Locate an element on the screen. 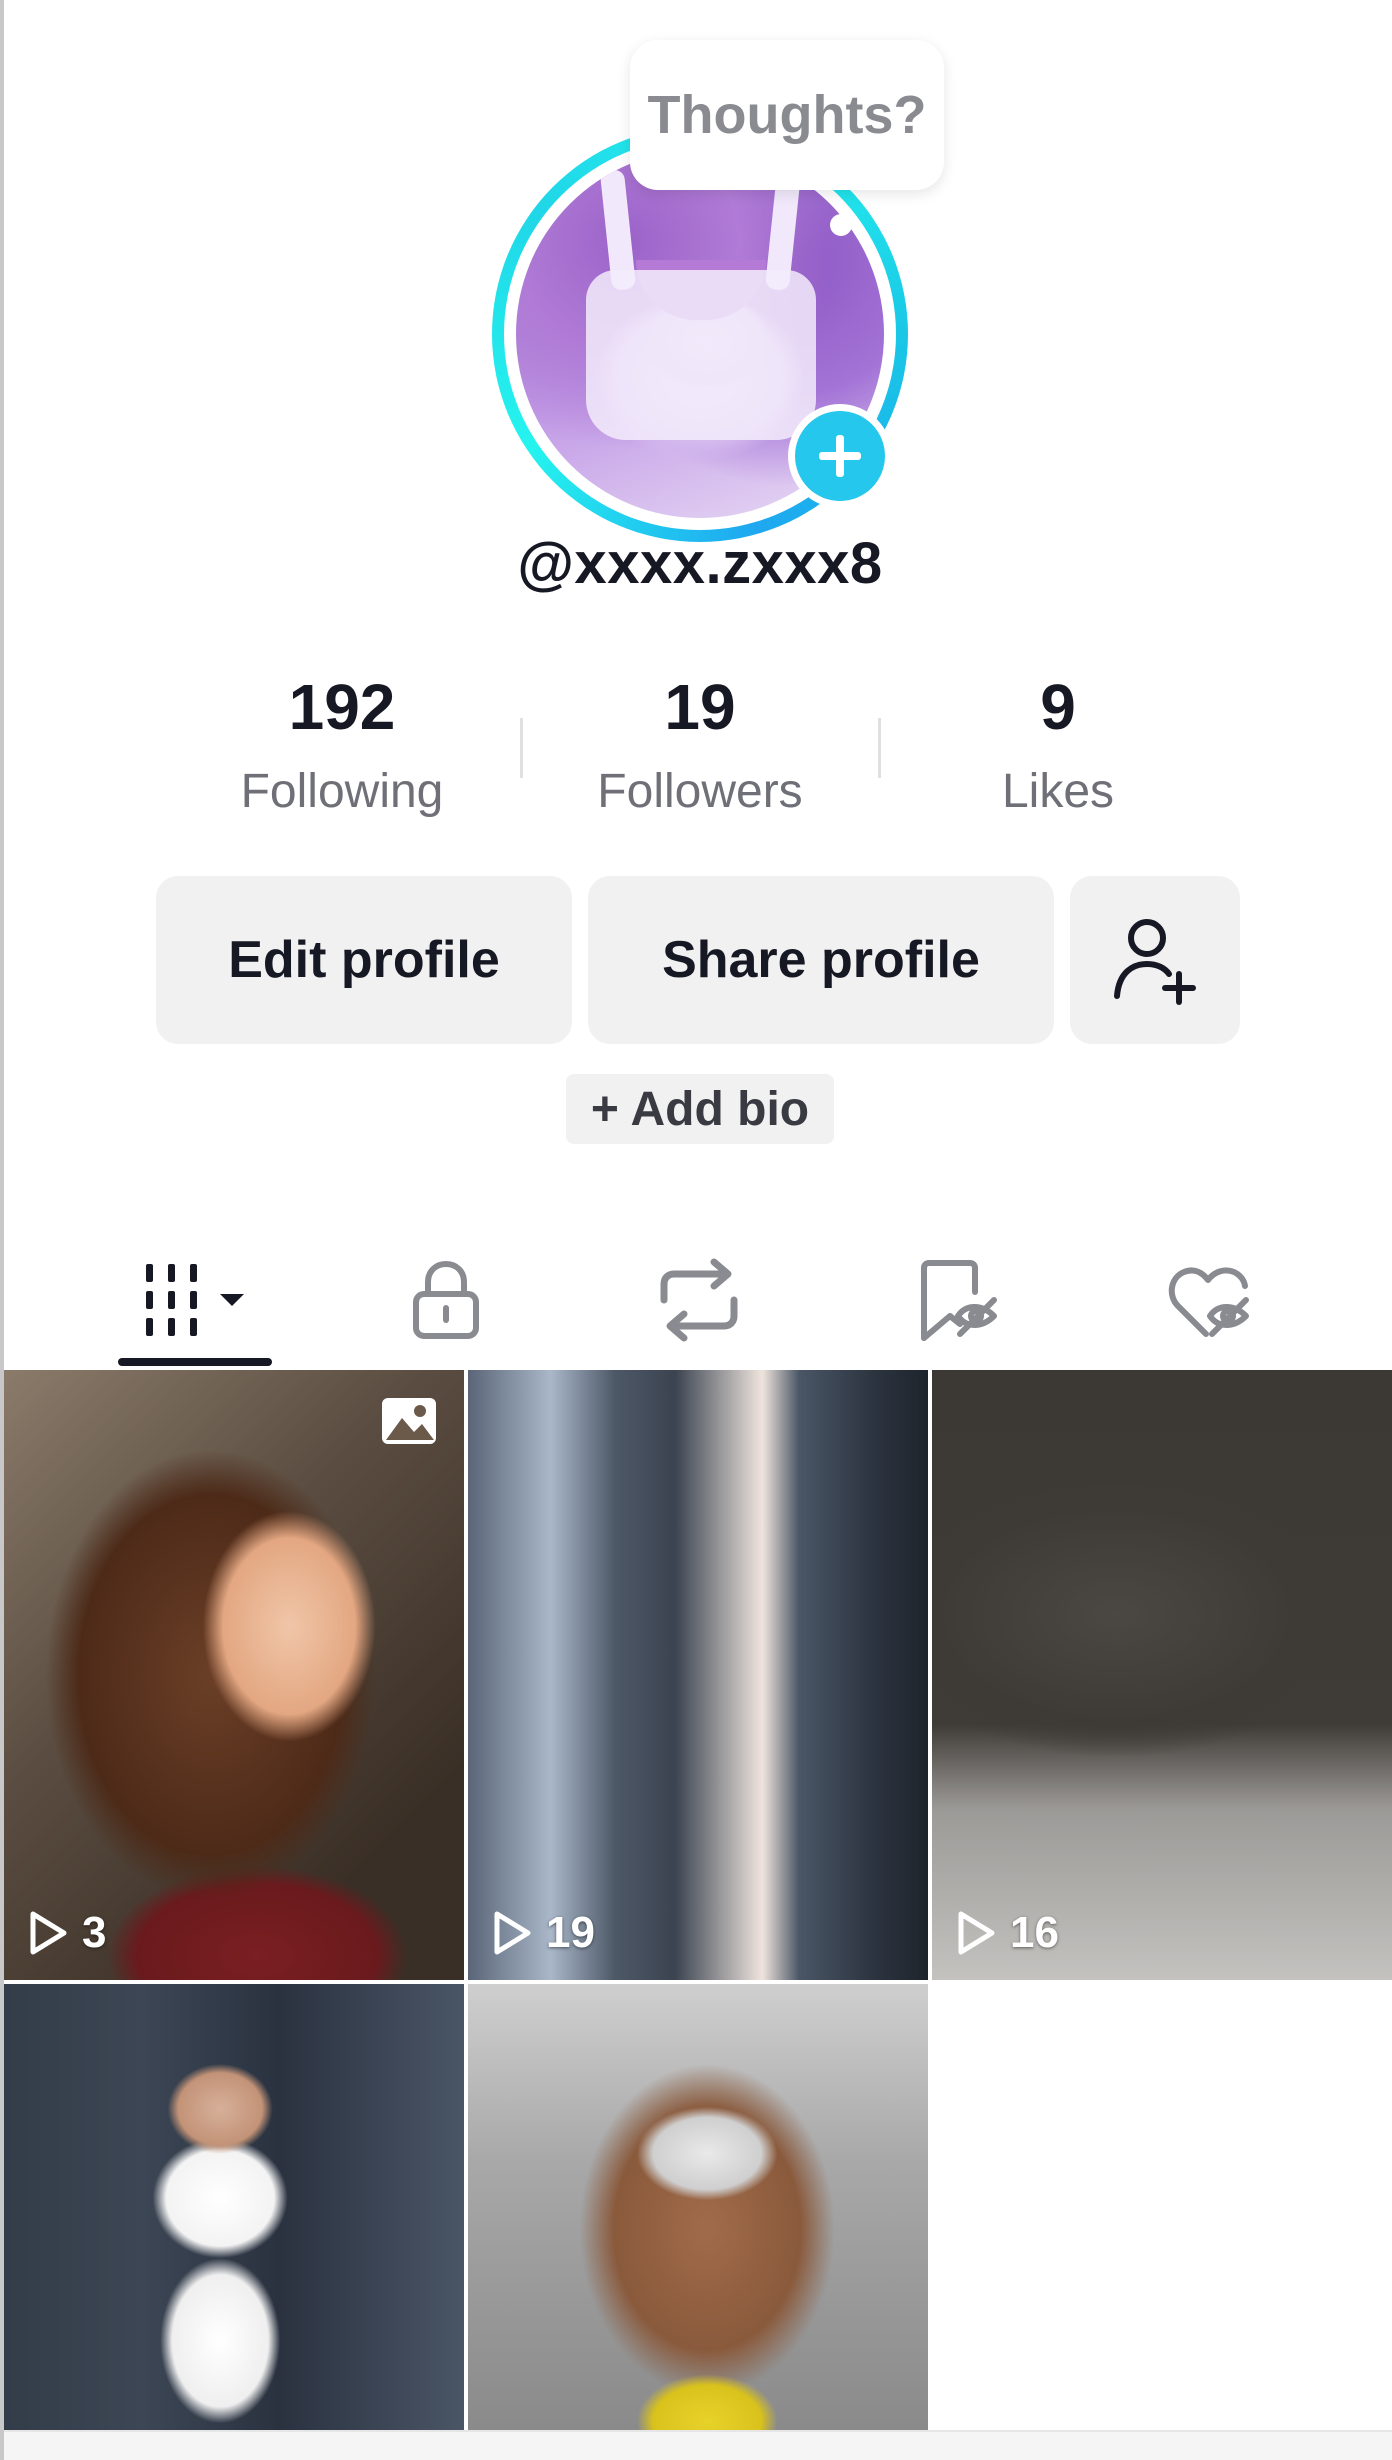 This screenshot has width=1392, height=2460. thoughts-text: Thoughts? is located at coordinates (787, 115).